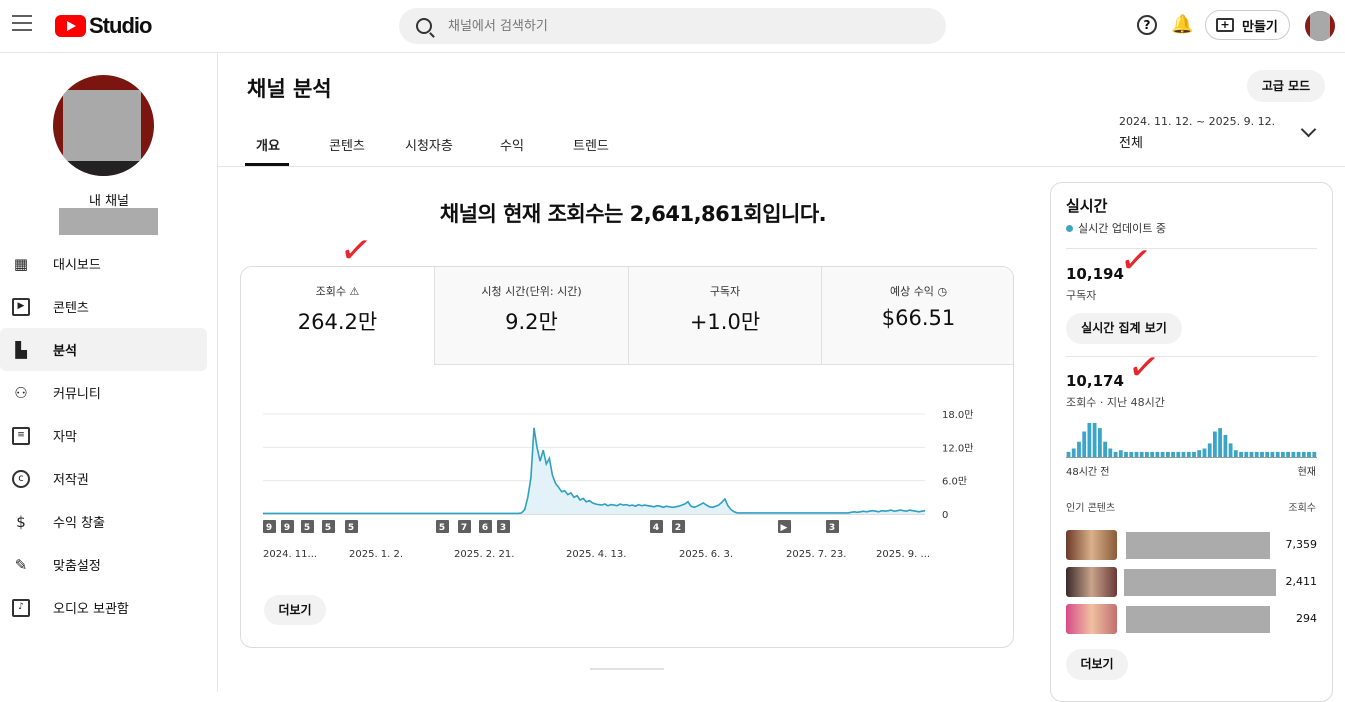  I want to click on metric-revenue: 예상 수익 ◷ $66.51, so click(917, 316).